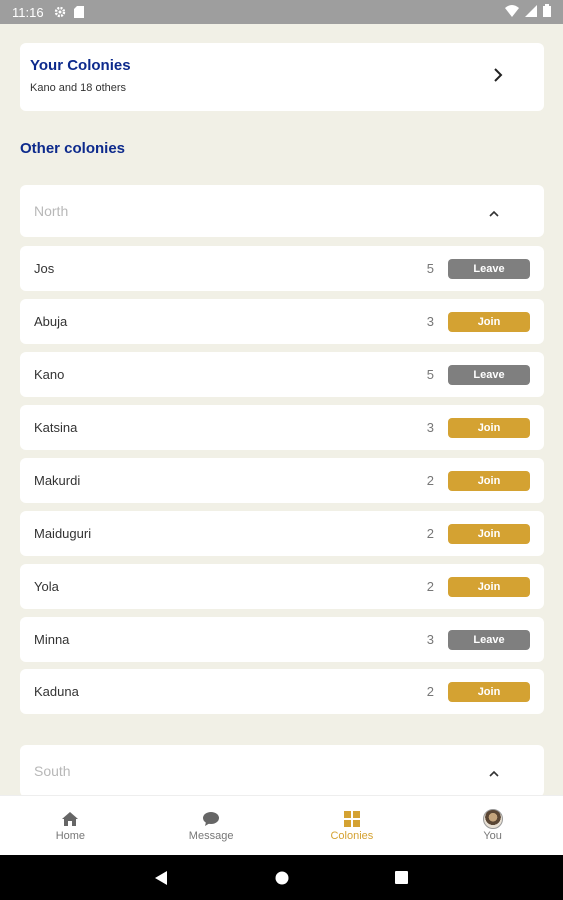  Describe the element at coordinates (70, 835) in the screenshot. I see `nav-label: Home` at that location.